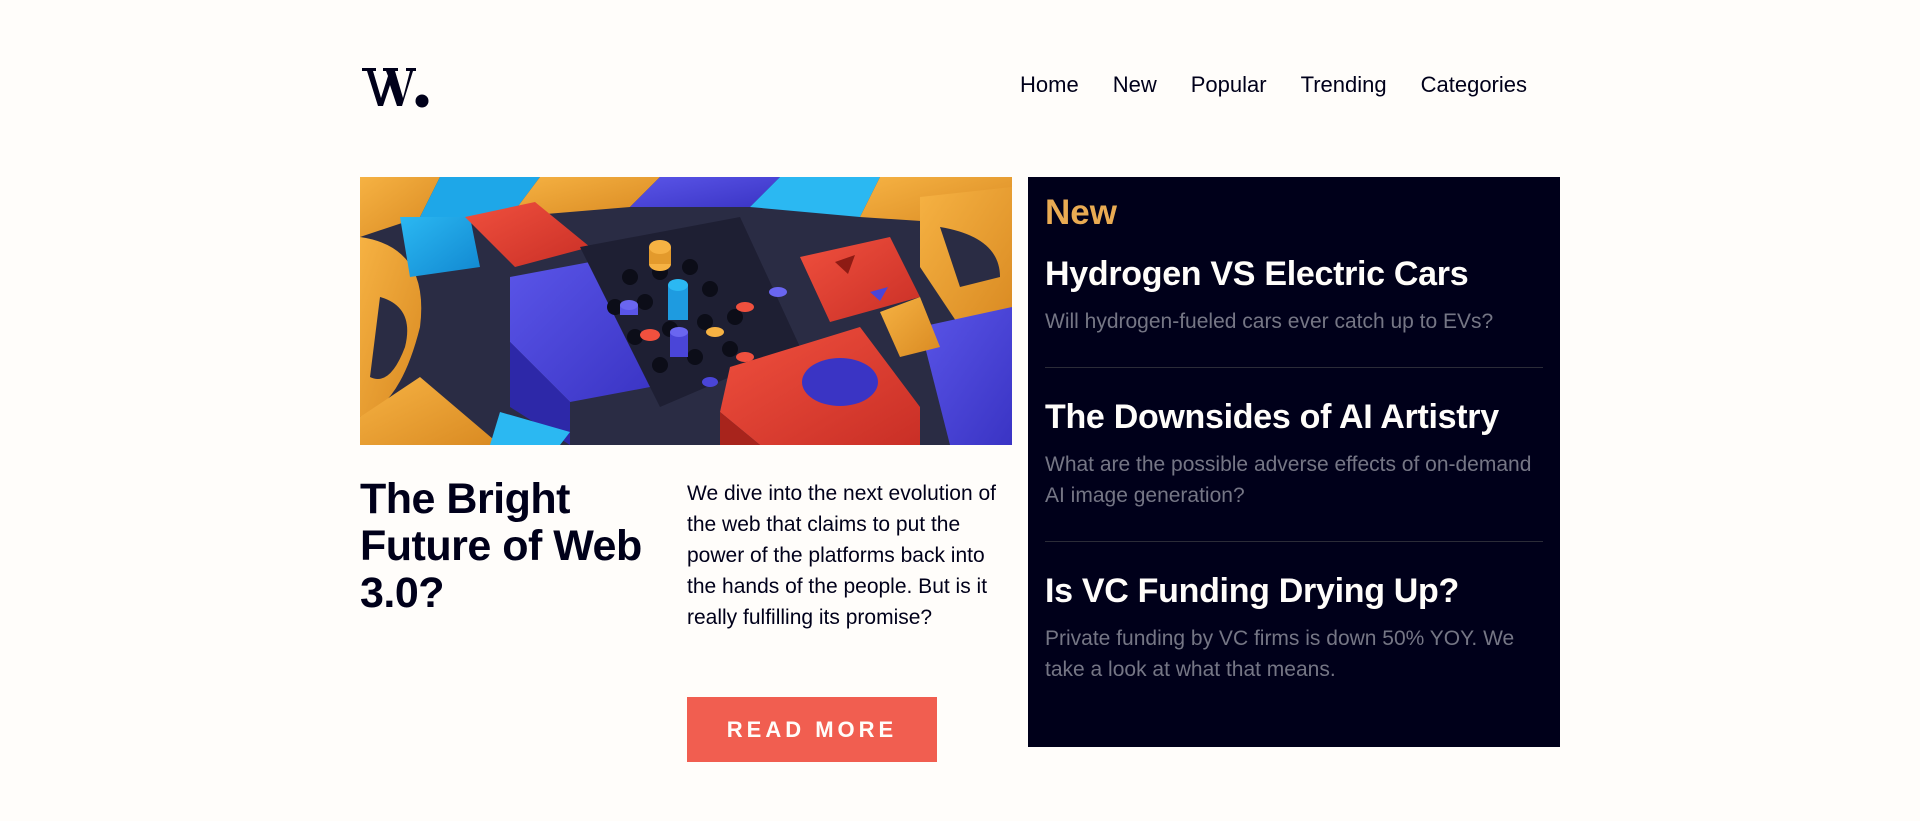 This screenshot has height=821, width=1920. I want to click on hero-image, so click(686, 311).